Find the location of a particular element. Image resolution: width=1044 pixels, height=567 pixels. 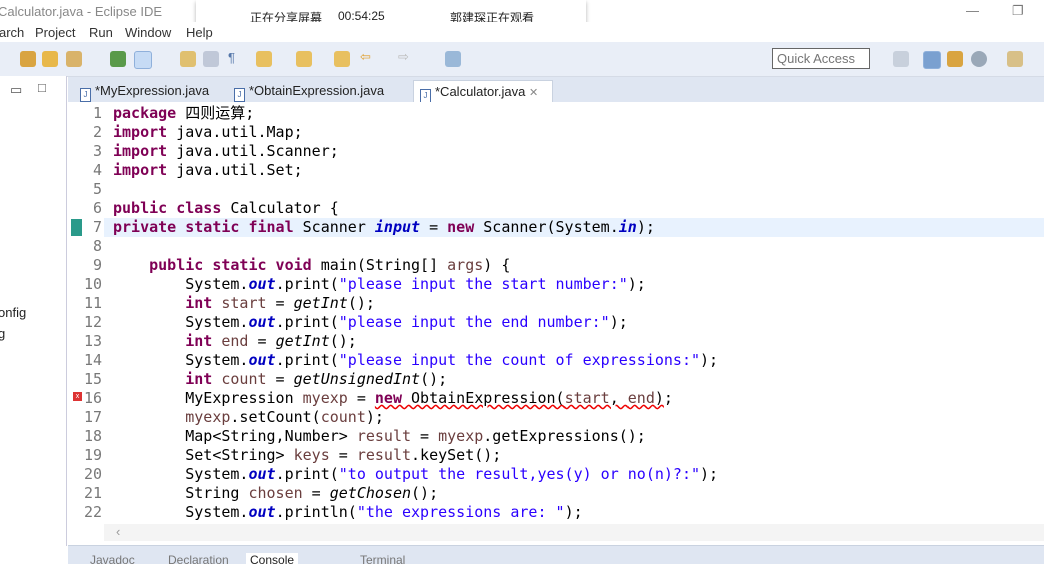

code-token: ObtainExpression( is located at coordinates (483, 398).